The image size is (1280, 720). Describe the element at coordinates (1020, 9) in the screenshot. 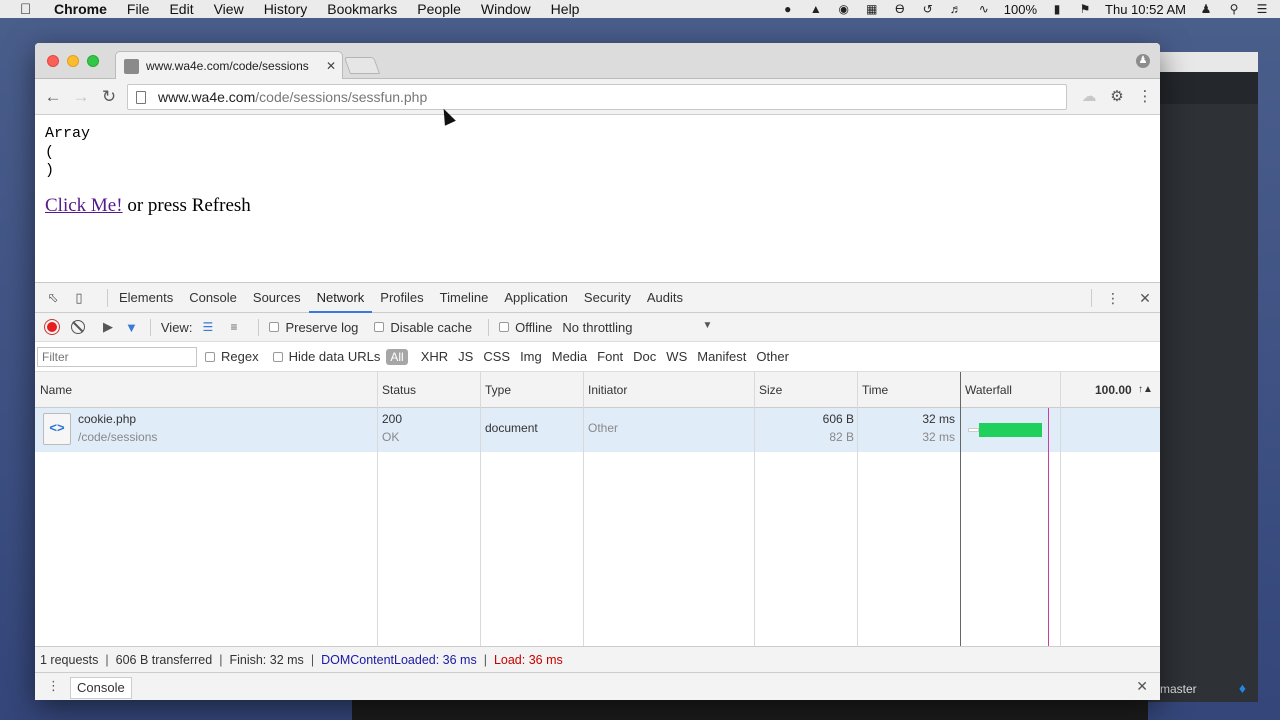

I see `battery-percent: 100%` at that location.